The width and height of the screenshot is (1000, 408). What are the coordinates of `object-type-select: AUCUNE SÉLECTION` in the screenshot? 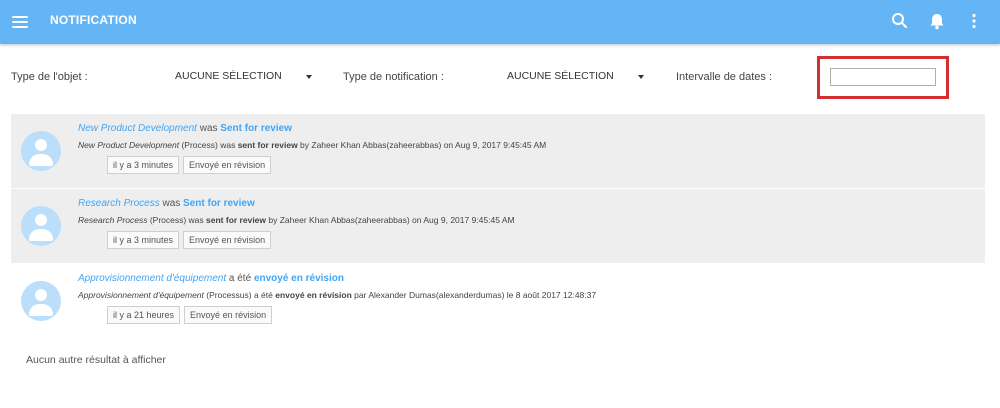 It's located at (228, 76).